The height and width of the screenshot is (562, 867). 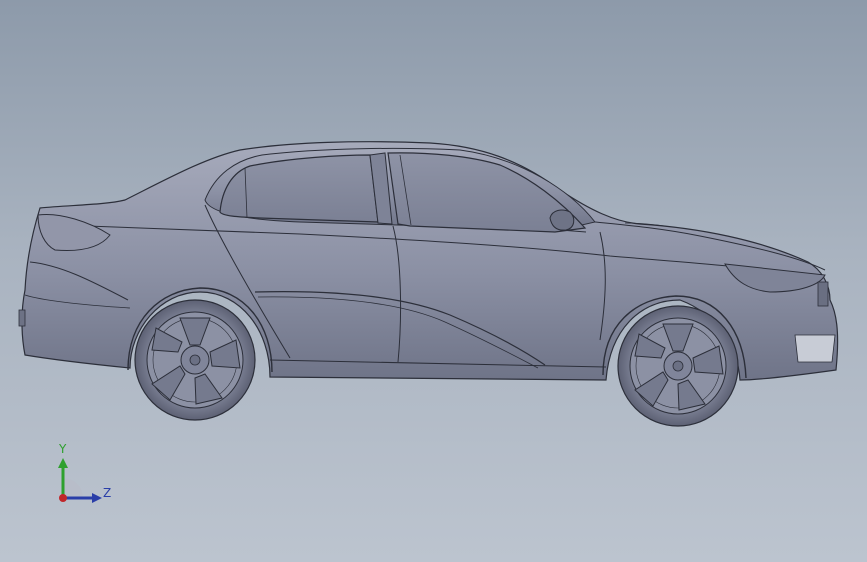 What do you see at coordinates (63, 449) in the screenshot?
I see `y-axis-label: Y` at bounding box center [63, 449].